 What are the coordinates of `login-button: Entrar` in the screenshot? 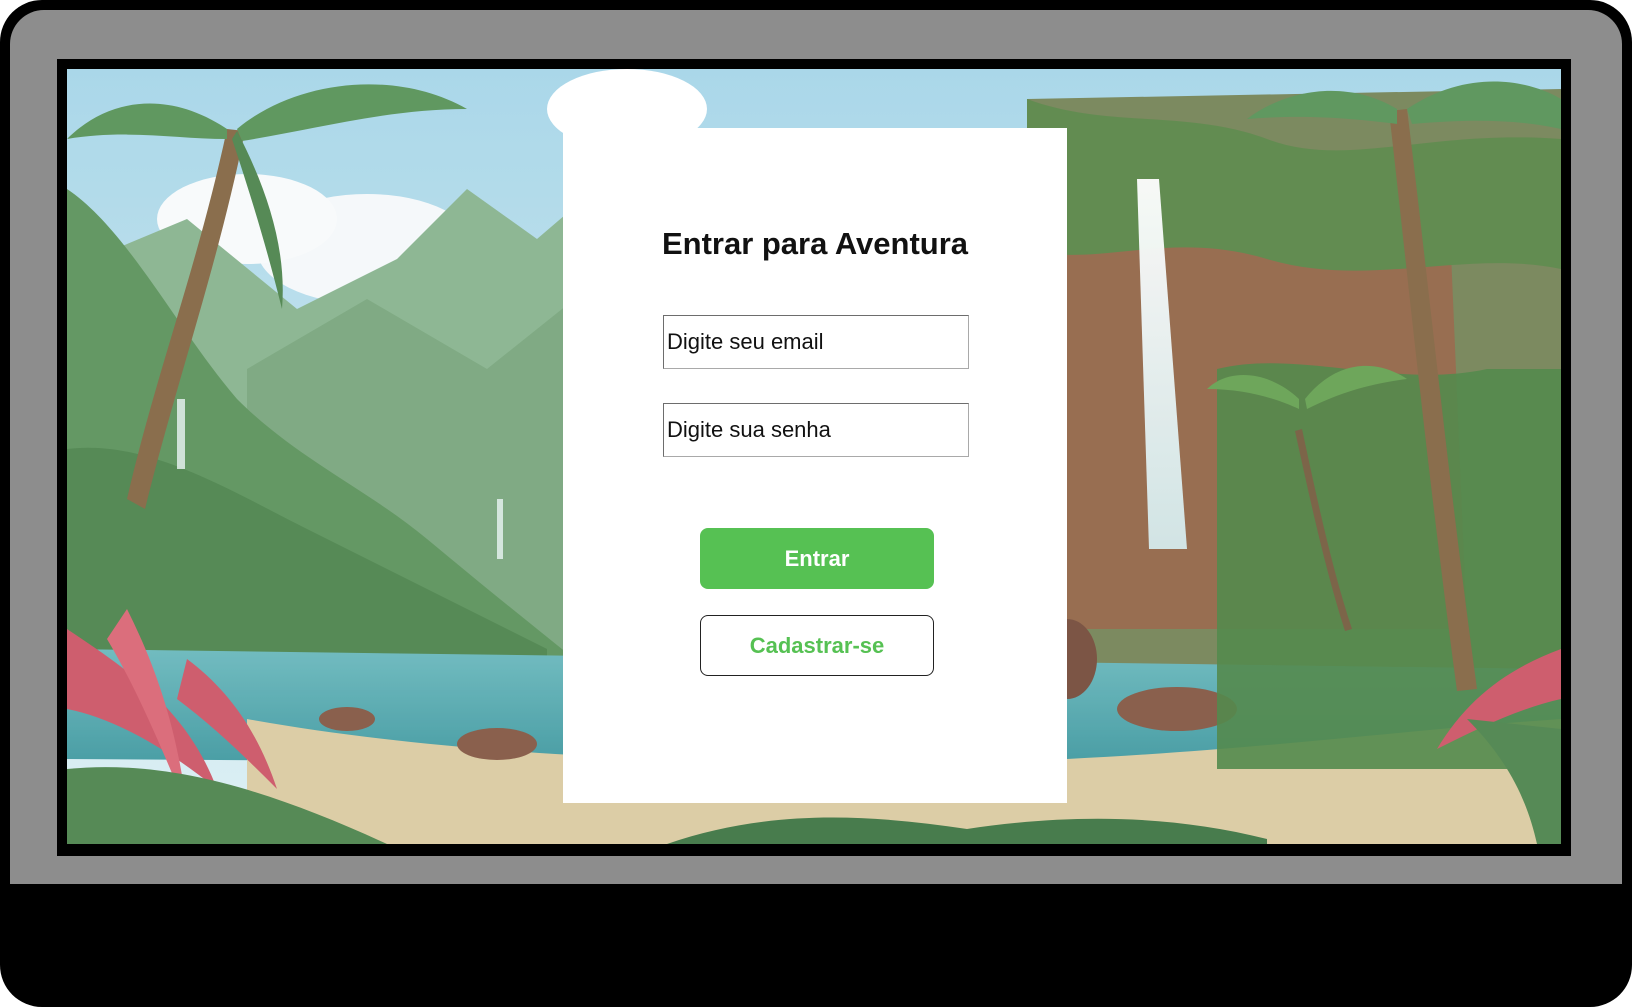 It's located at (817, 558).